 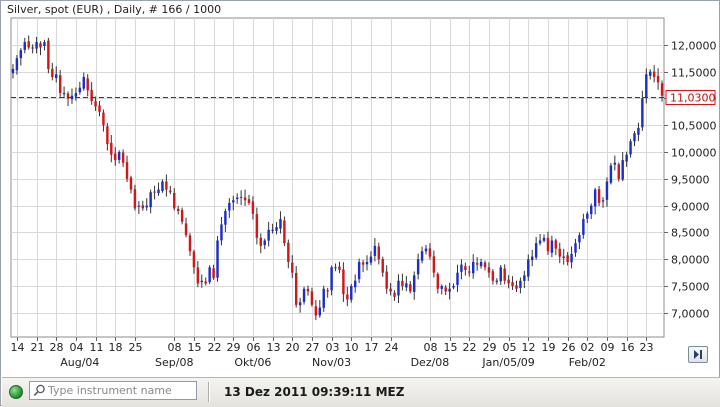 What do you see at coordinates (490, 347) in the screenshot?
I see `x-day-label: 29` at bounding box center [490, 347].